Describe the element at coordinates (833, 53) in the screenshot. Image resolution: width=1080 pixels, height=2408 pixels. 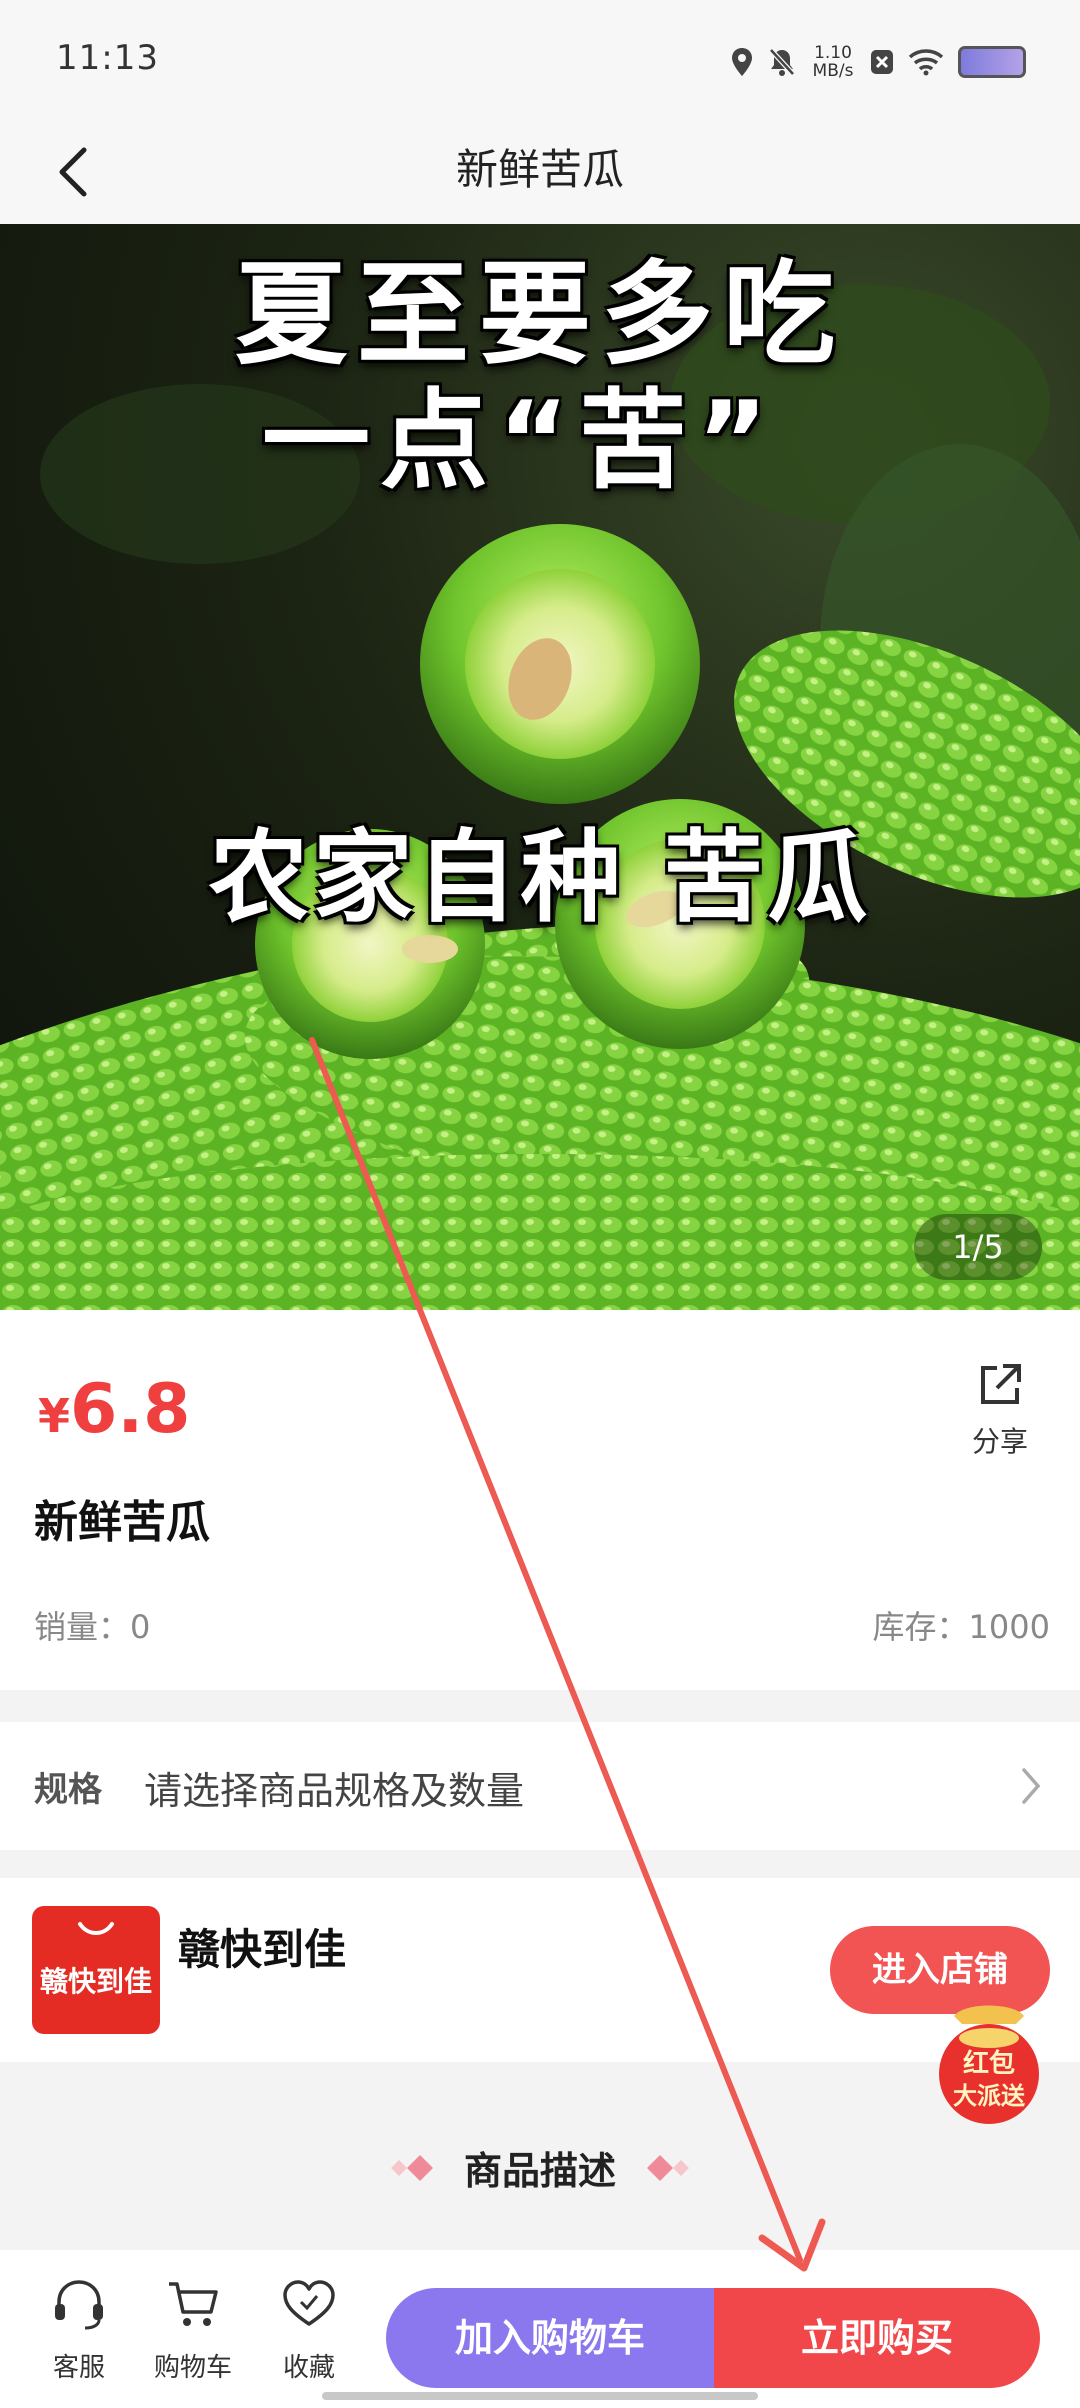
I see `net-speed-value: 1.10` at that location.